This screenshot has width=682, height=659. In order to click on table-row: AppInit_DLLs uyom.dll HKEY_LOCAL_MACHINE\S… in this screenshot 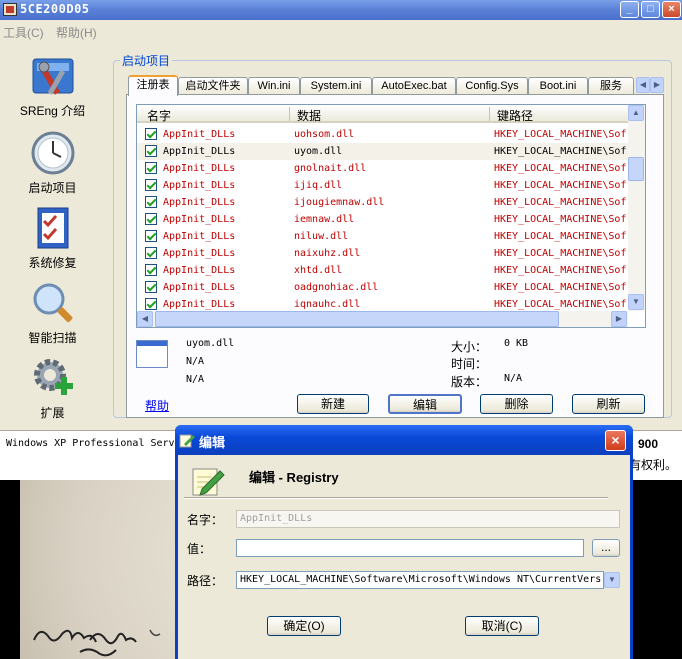, I will do `click(383, 151)`.